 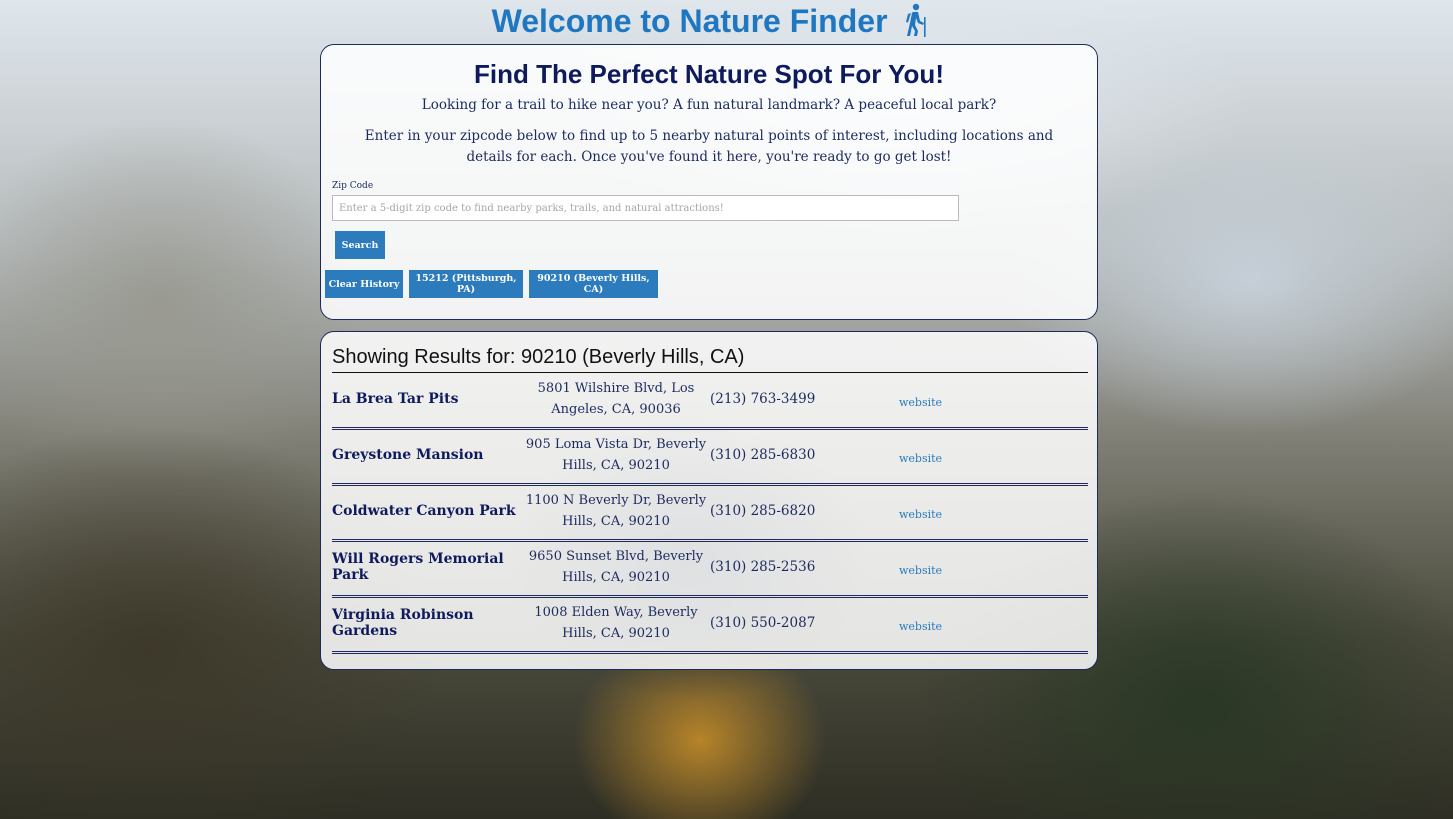 What do you see at coordinates (763, 399) in the screenshot?
I see `result-phone: (213) 763-3499` at bounding box center [763, 399].